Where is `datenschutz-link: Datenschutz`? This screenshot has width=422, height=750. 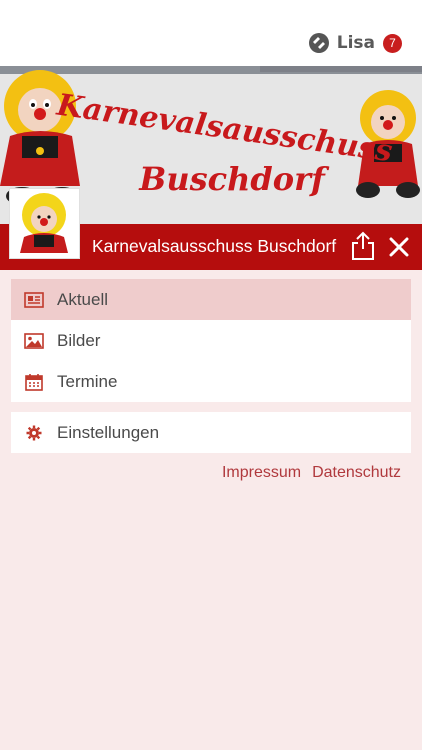 datenschutz-link: Datenschutz is located at coordinates (356, 473).